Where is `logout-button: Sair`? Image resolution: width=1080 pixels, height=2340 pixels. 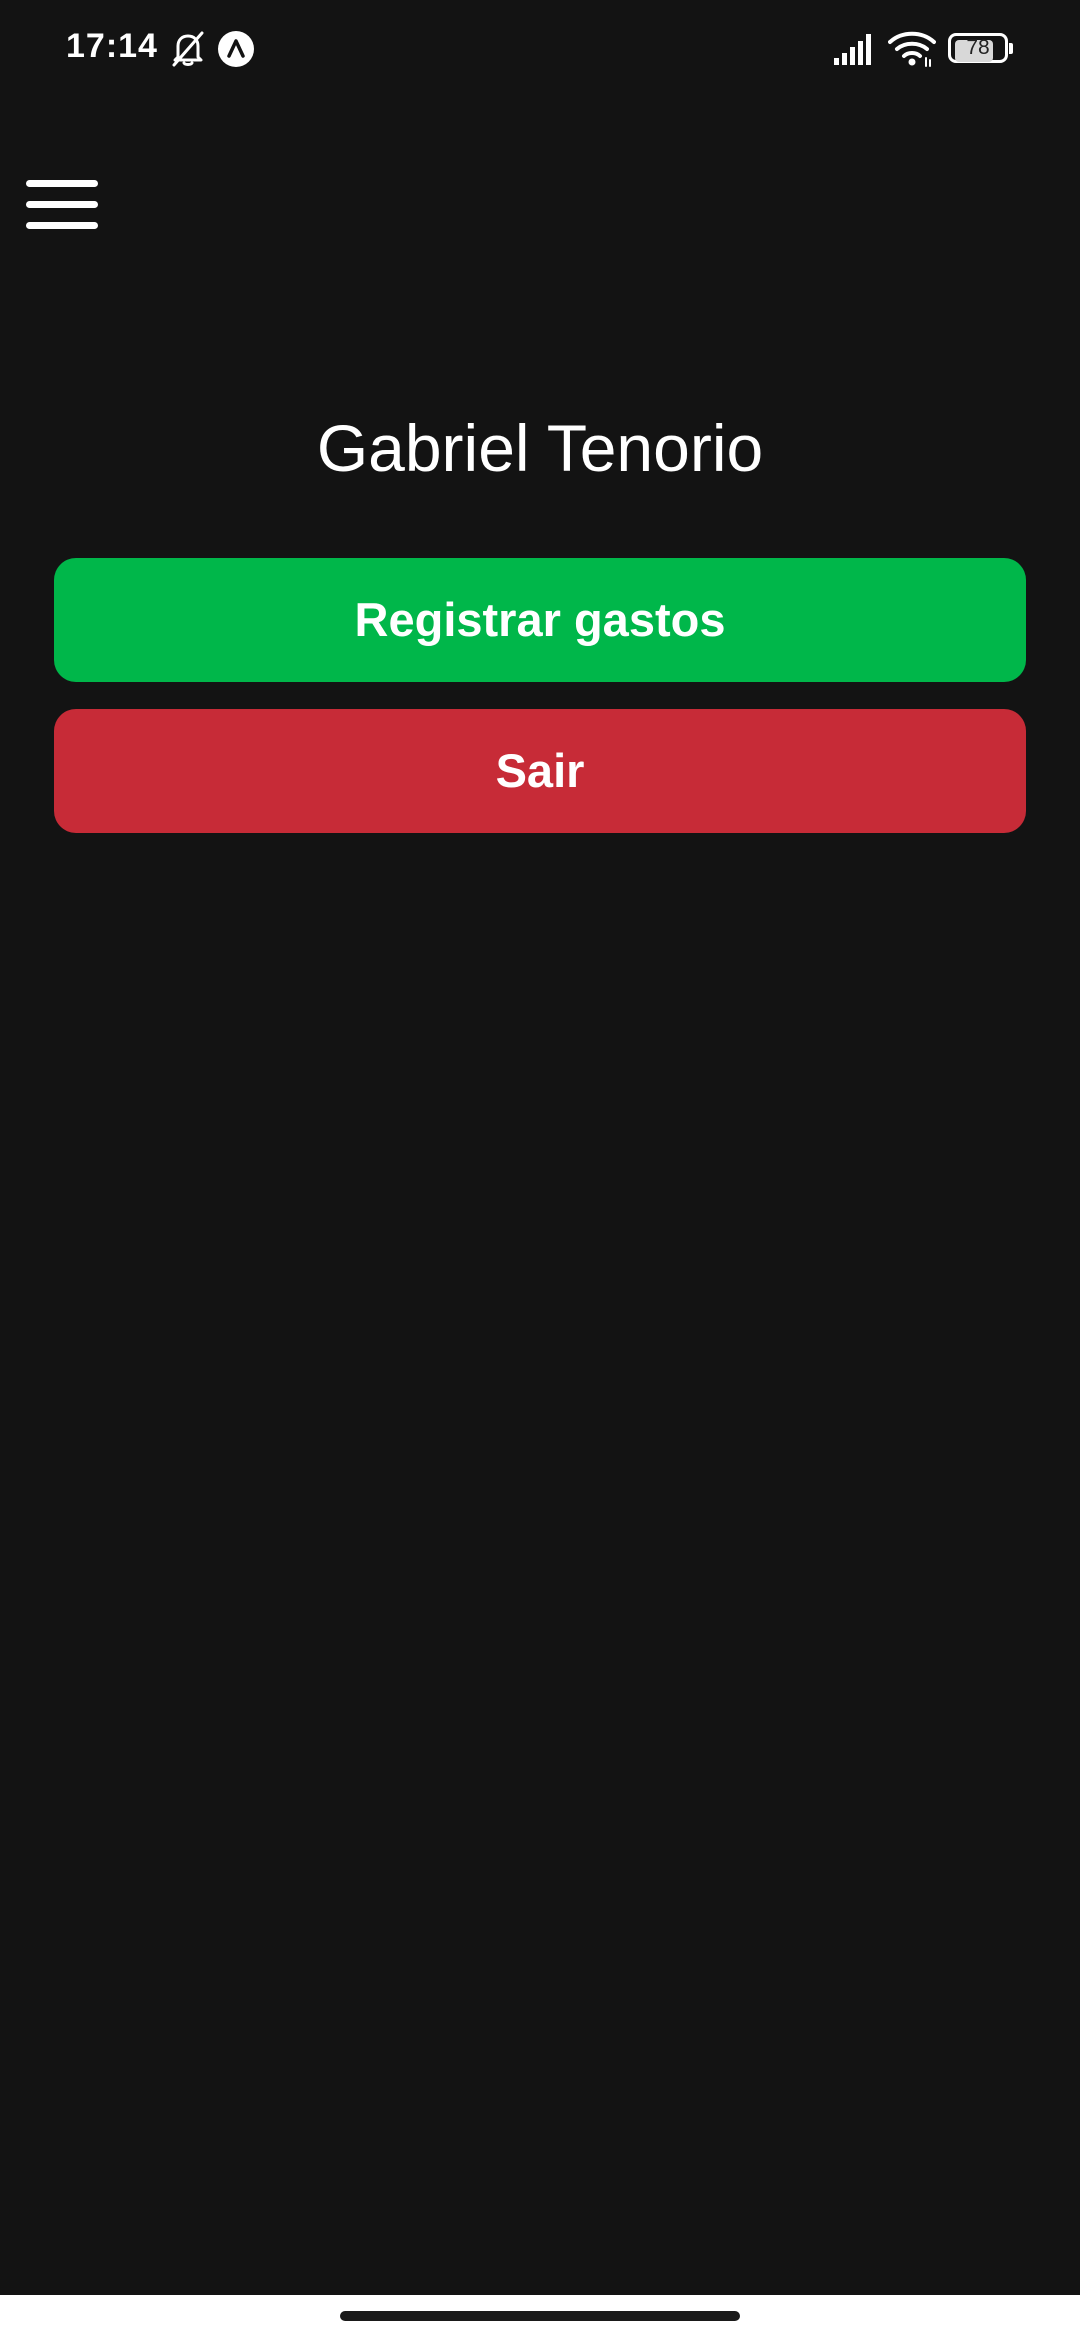
logout-button: Sair is located at coordinates (540, 771).